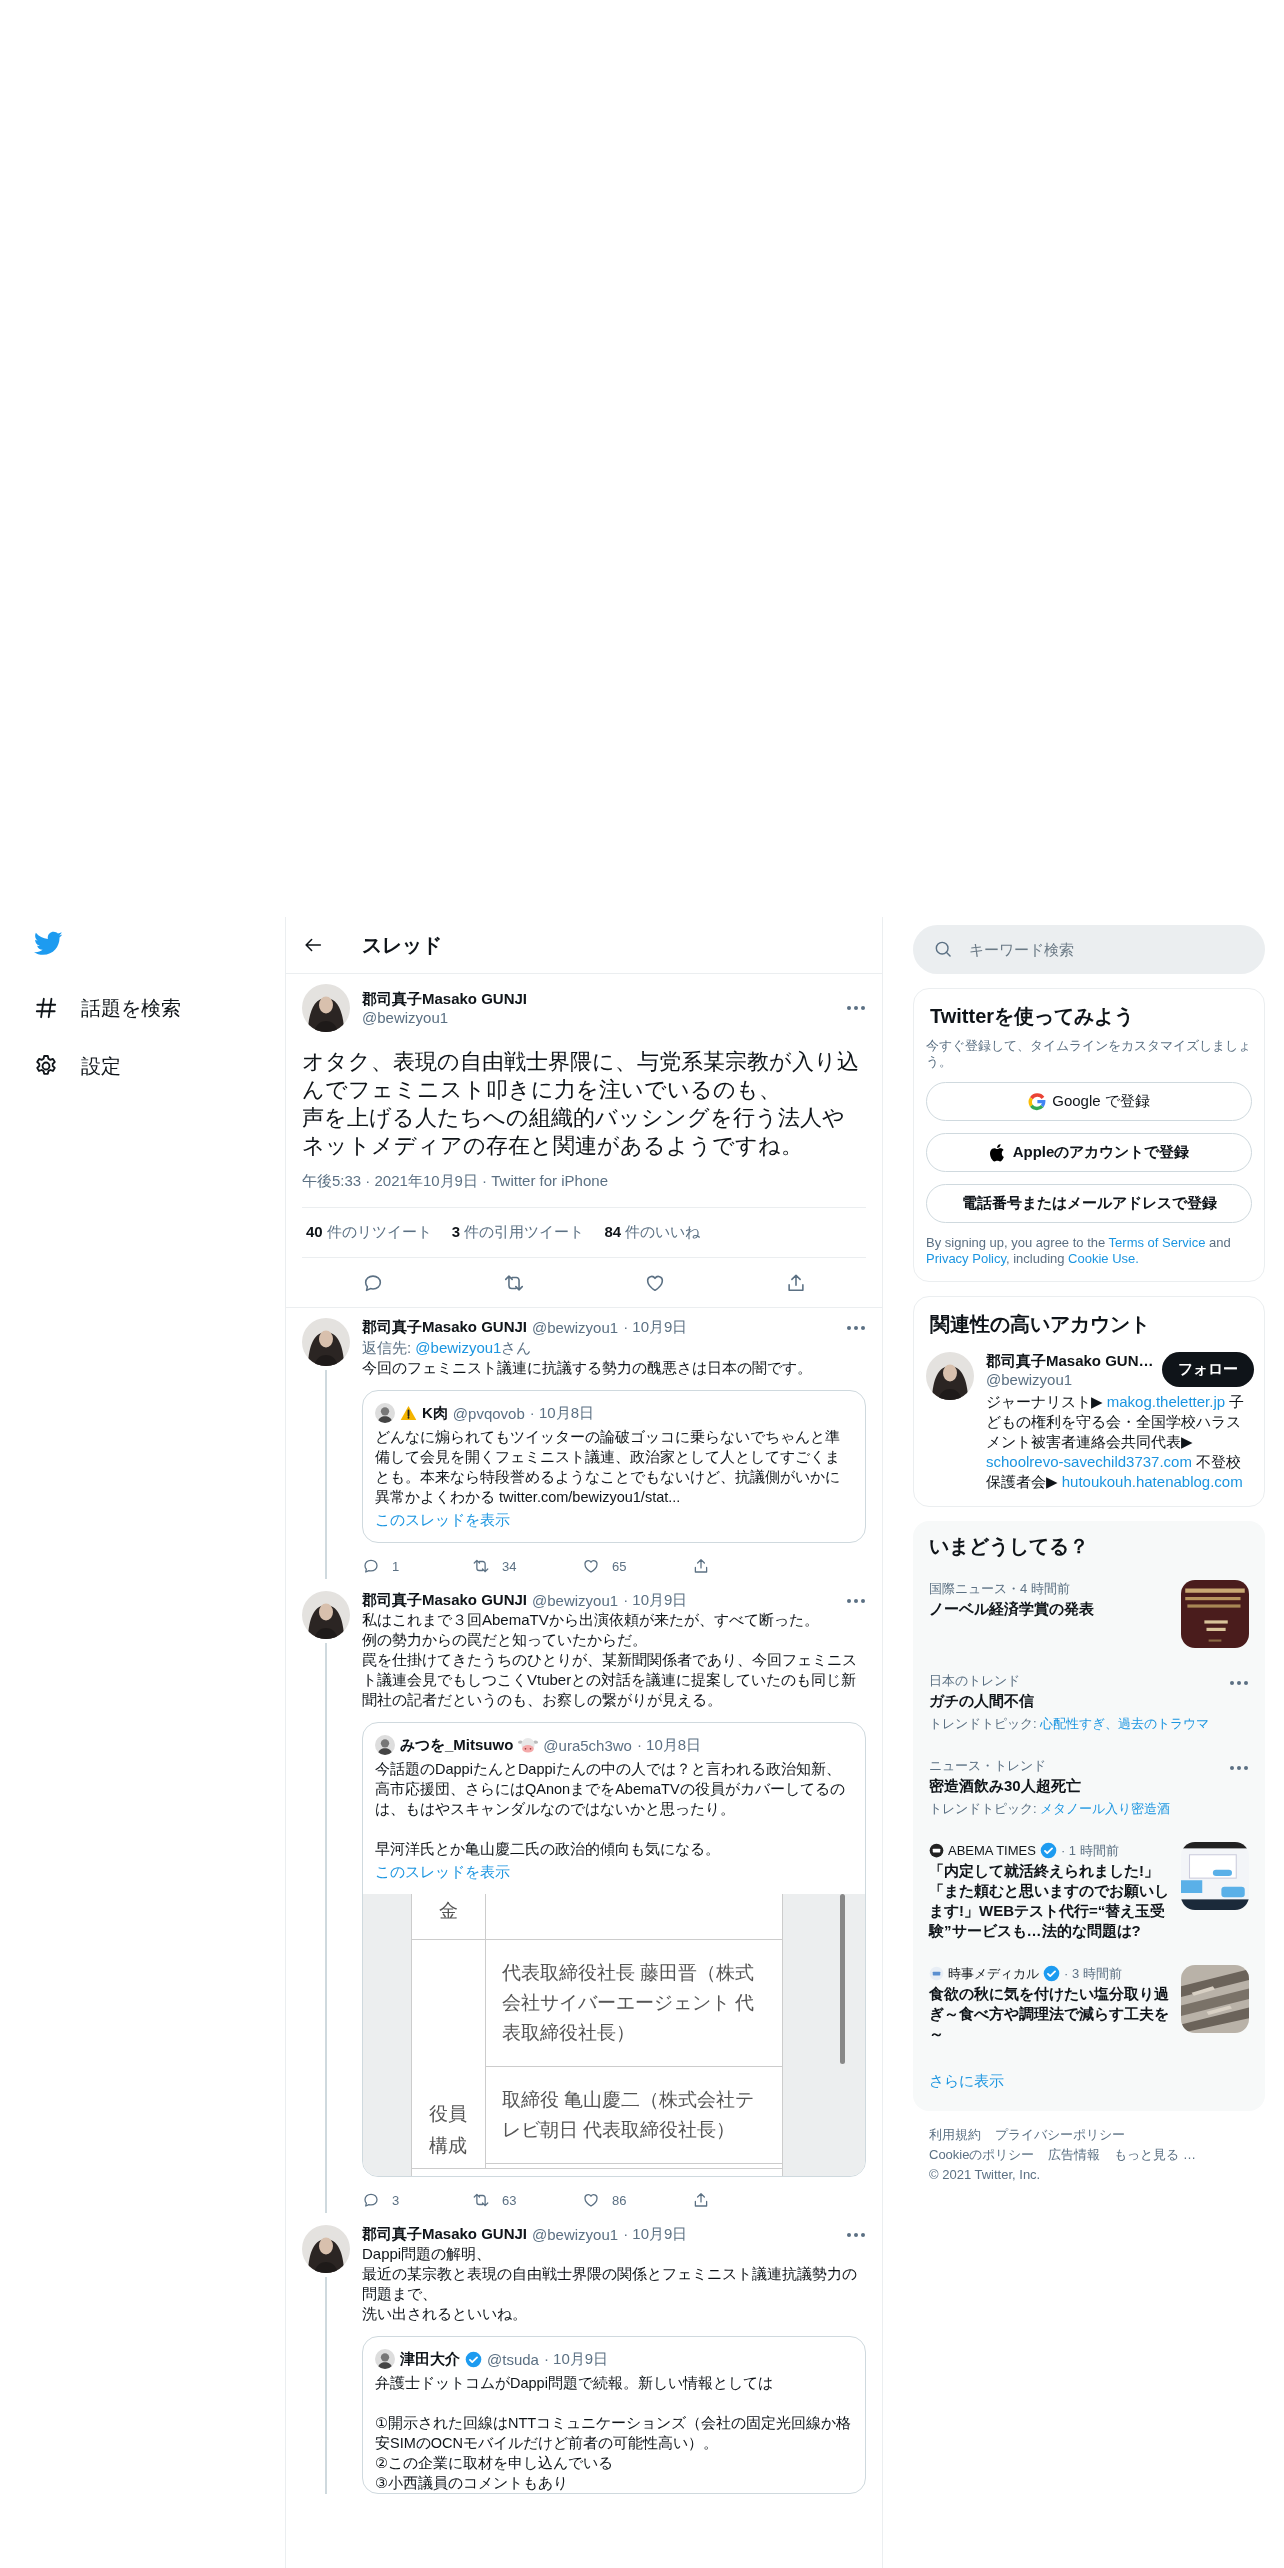 The width and height of the screenshot is (1284, 2568). What do you see at coordinates (1049, 1901) in the screenshot?
I see `trend-title: 「内定して就活終えられました!」「また頼むと思いますのでお願いします!」WEBテスト代行=“替え玉受験”サービスも…法的な問題は?` at bounding box center [1049, 1901].